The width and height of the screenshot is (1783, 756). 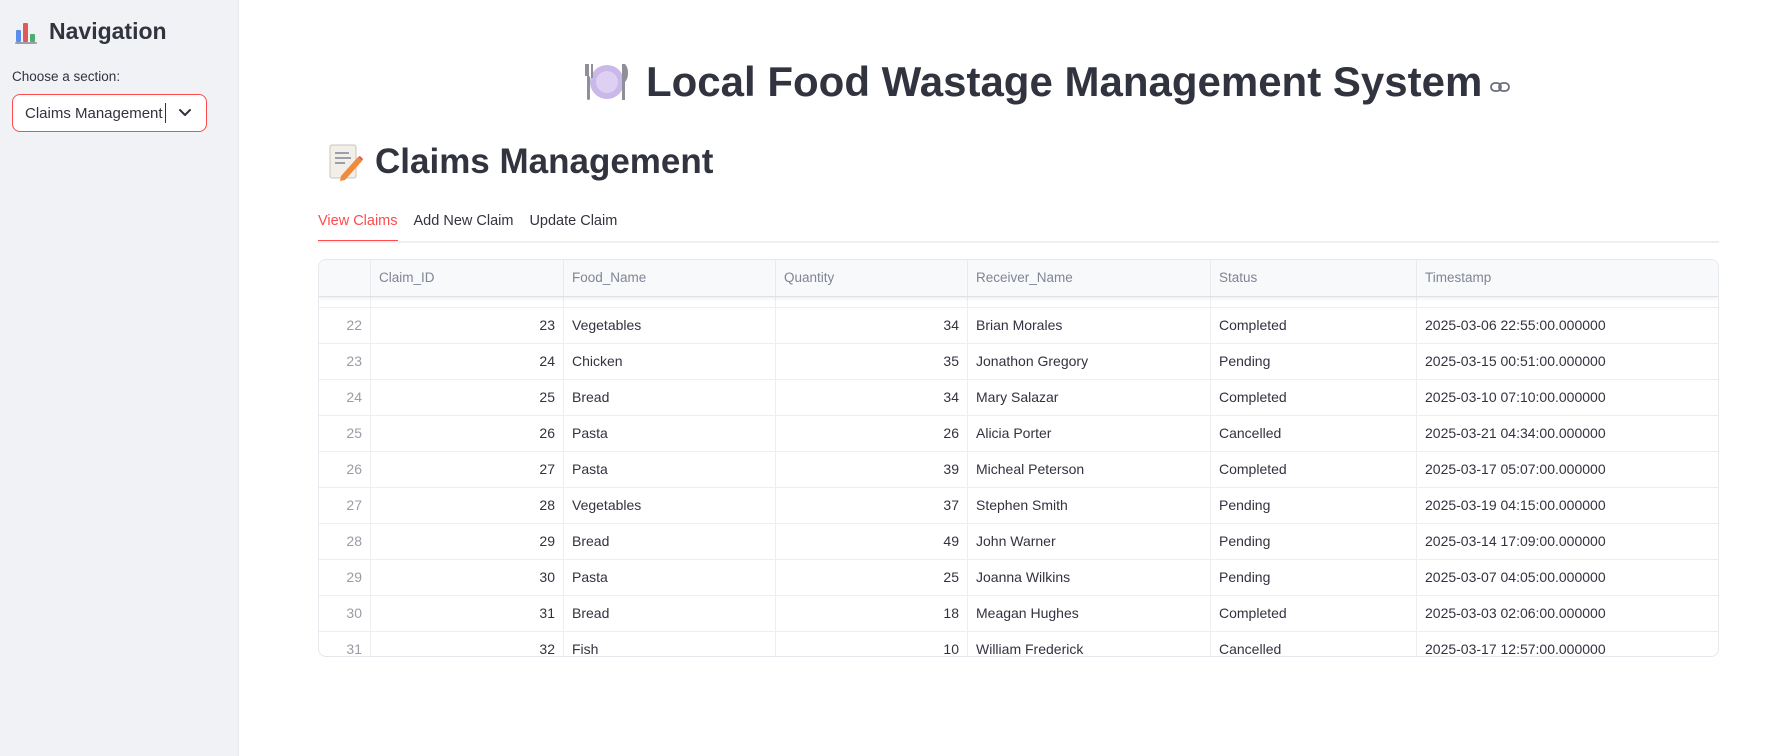 I want to click on receiver-name-cell: John Warner, so click(x=1088, y=541).